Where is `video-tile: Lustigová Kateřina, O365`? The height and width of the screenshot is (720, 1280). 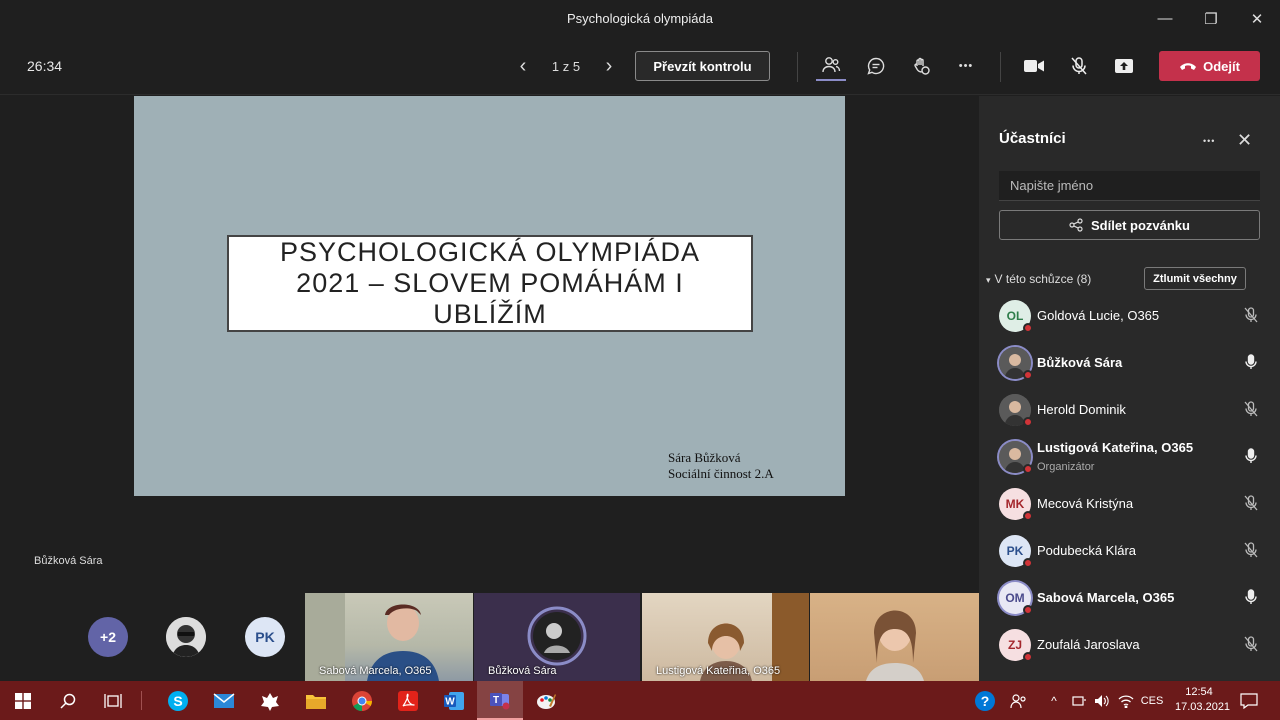
video-tile: Lustigová Kateřina, O365 is located at coordinates (725, 637).